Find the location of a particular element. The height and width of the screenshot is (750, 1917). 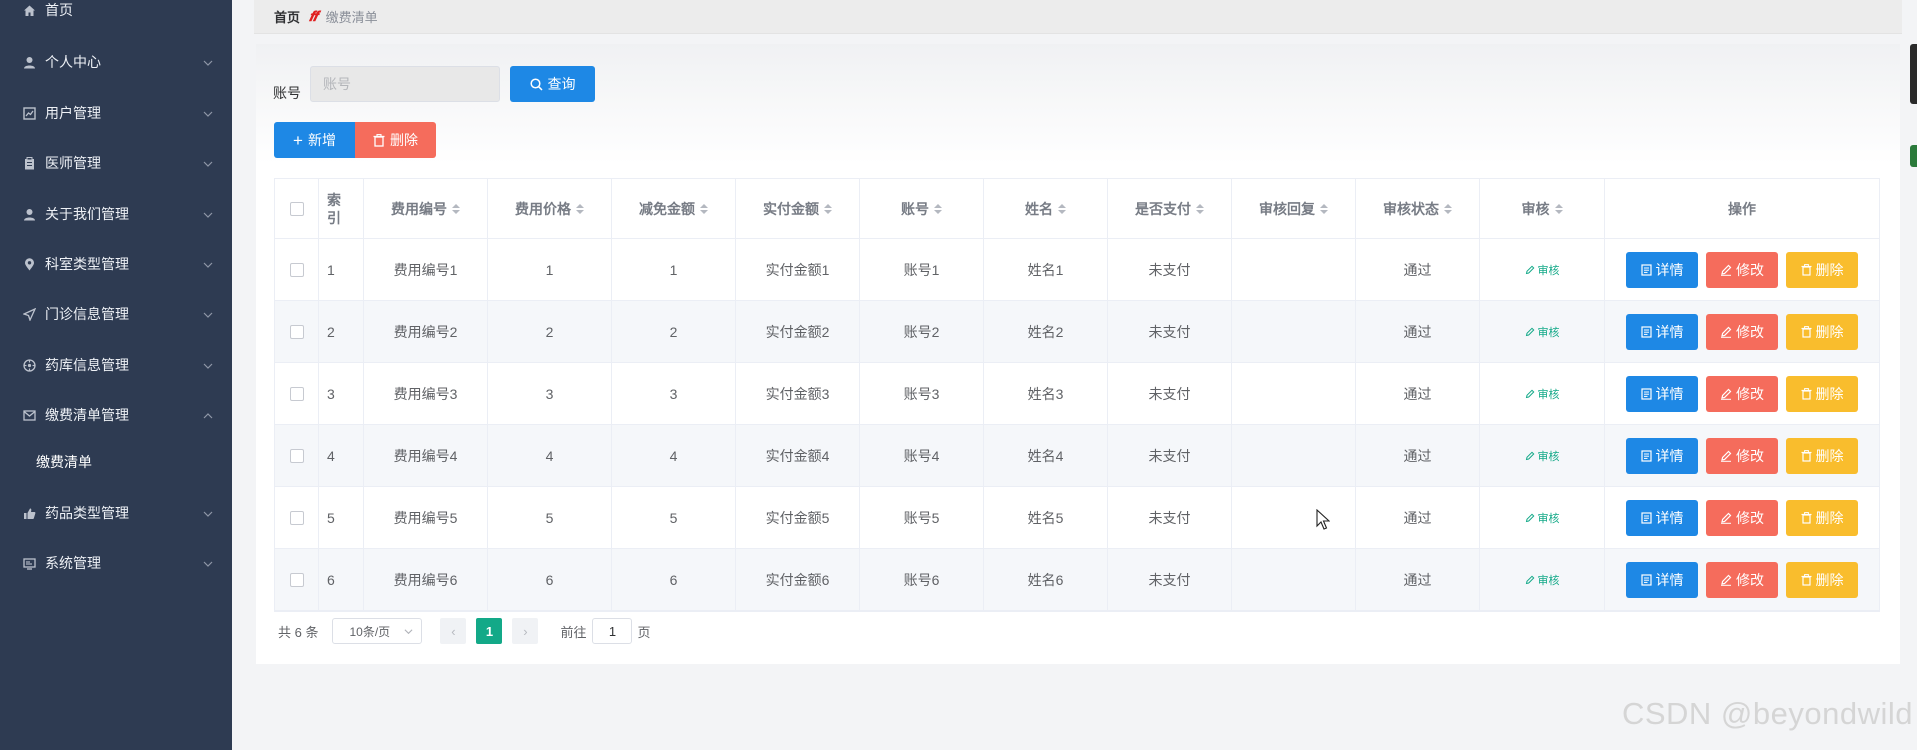

sidebar-item-8: 药库信息管理 is located at coordinates (116, 365).